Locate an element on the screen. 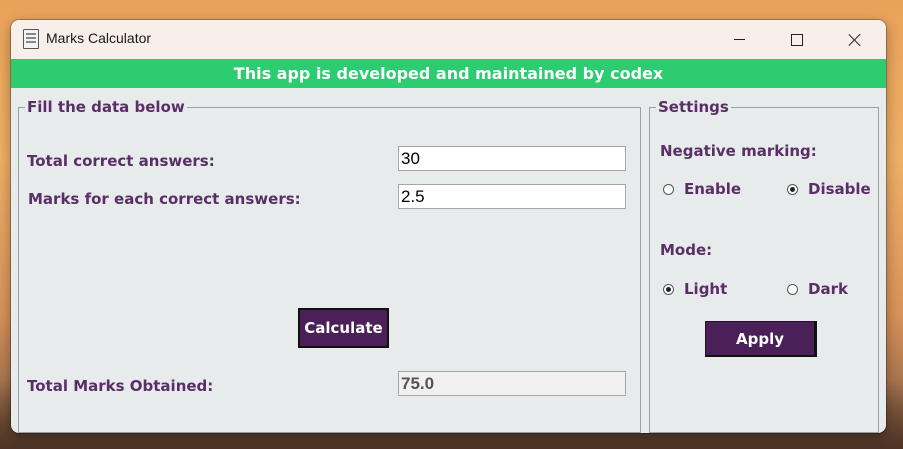 The height and width of the screenshot is (449, 903). negative-marking-label: Negative marking: is located at coordinates (738, 151).